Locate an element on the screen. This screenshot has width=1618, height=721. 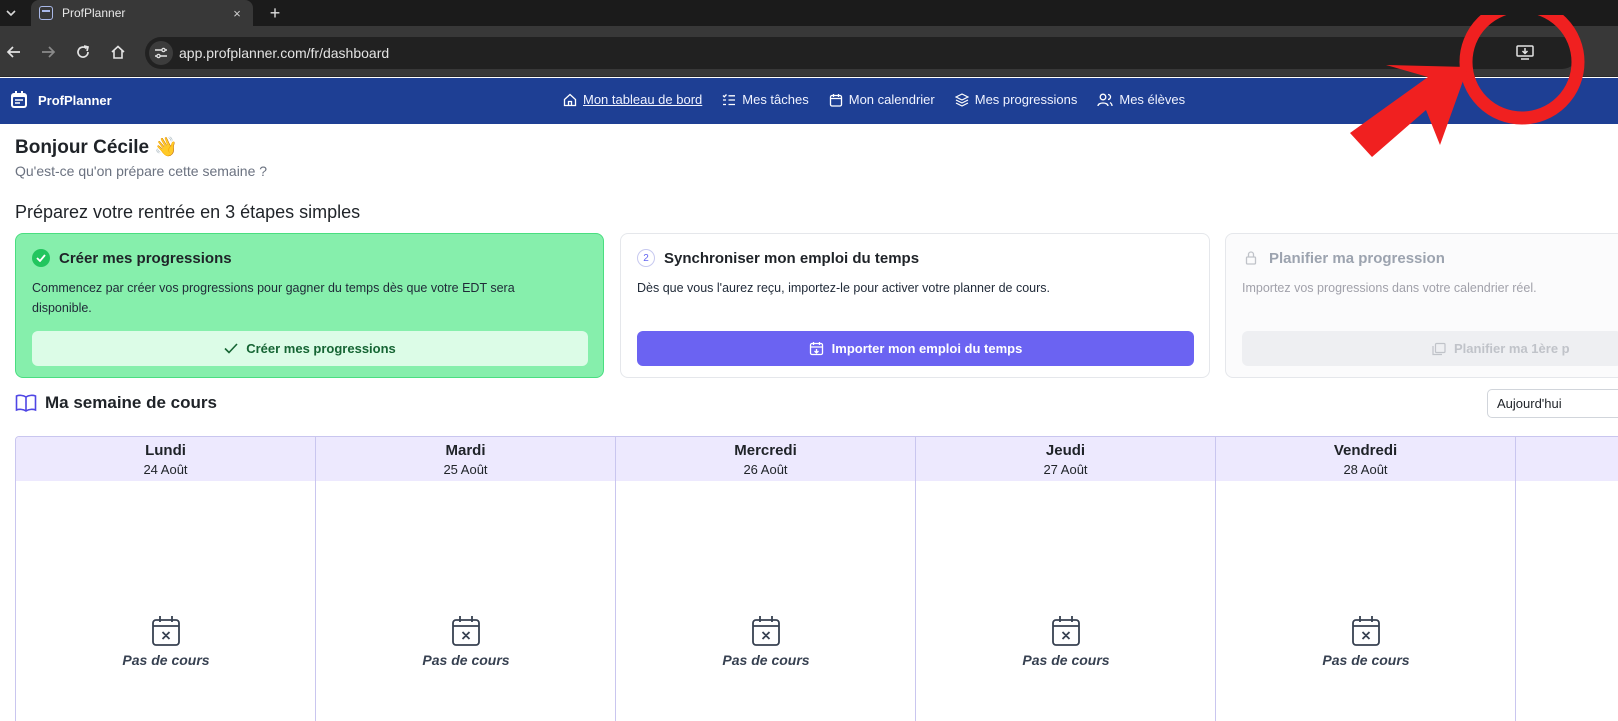
nav-dashboard-label: Mon tableau de bord is located at coordinates (643, 99).